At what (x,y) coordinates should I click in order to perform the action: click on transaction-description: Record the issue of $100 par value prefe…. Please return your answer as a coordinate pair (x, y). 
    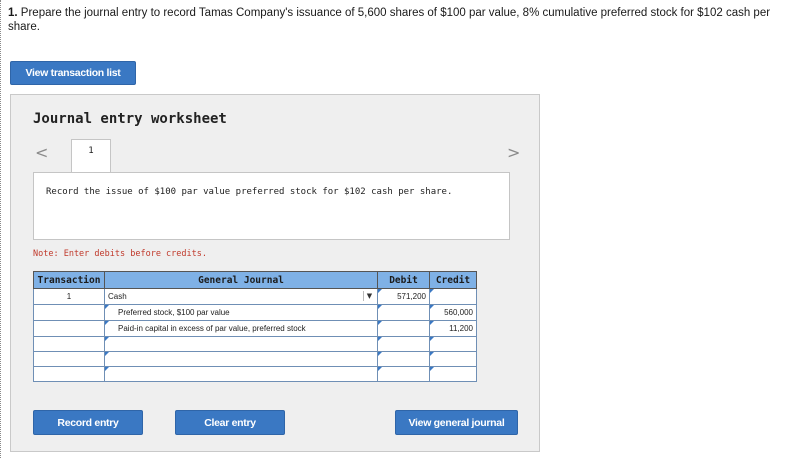
    Looking at the image, I should click on (271, 206).